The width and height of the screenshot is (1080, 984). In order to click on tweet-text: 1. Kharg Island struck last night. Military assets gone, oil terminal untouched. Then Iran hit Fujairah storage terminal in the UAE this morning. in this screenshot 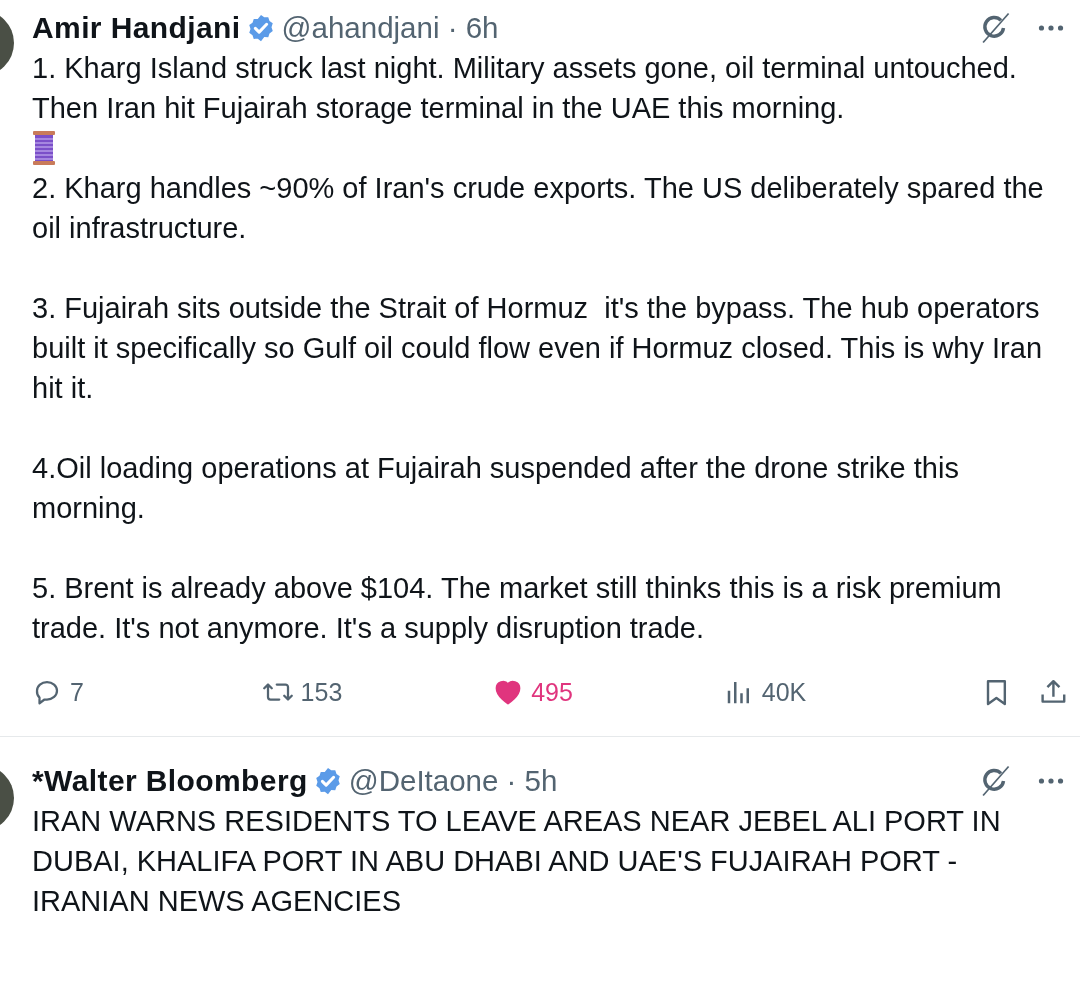, I will do `click(525, 88)`.